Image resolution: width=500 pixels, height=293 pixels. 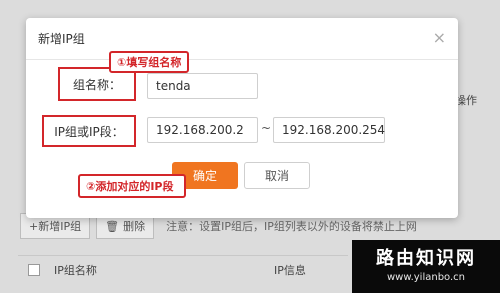 I want to click on dialog-title: 新增IP组, so click(x=61, y=39).